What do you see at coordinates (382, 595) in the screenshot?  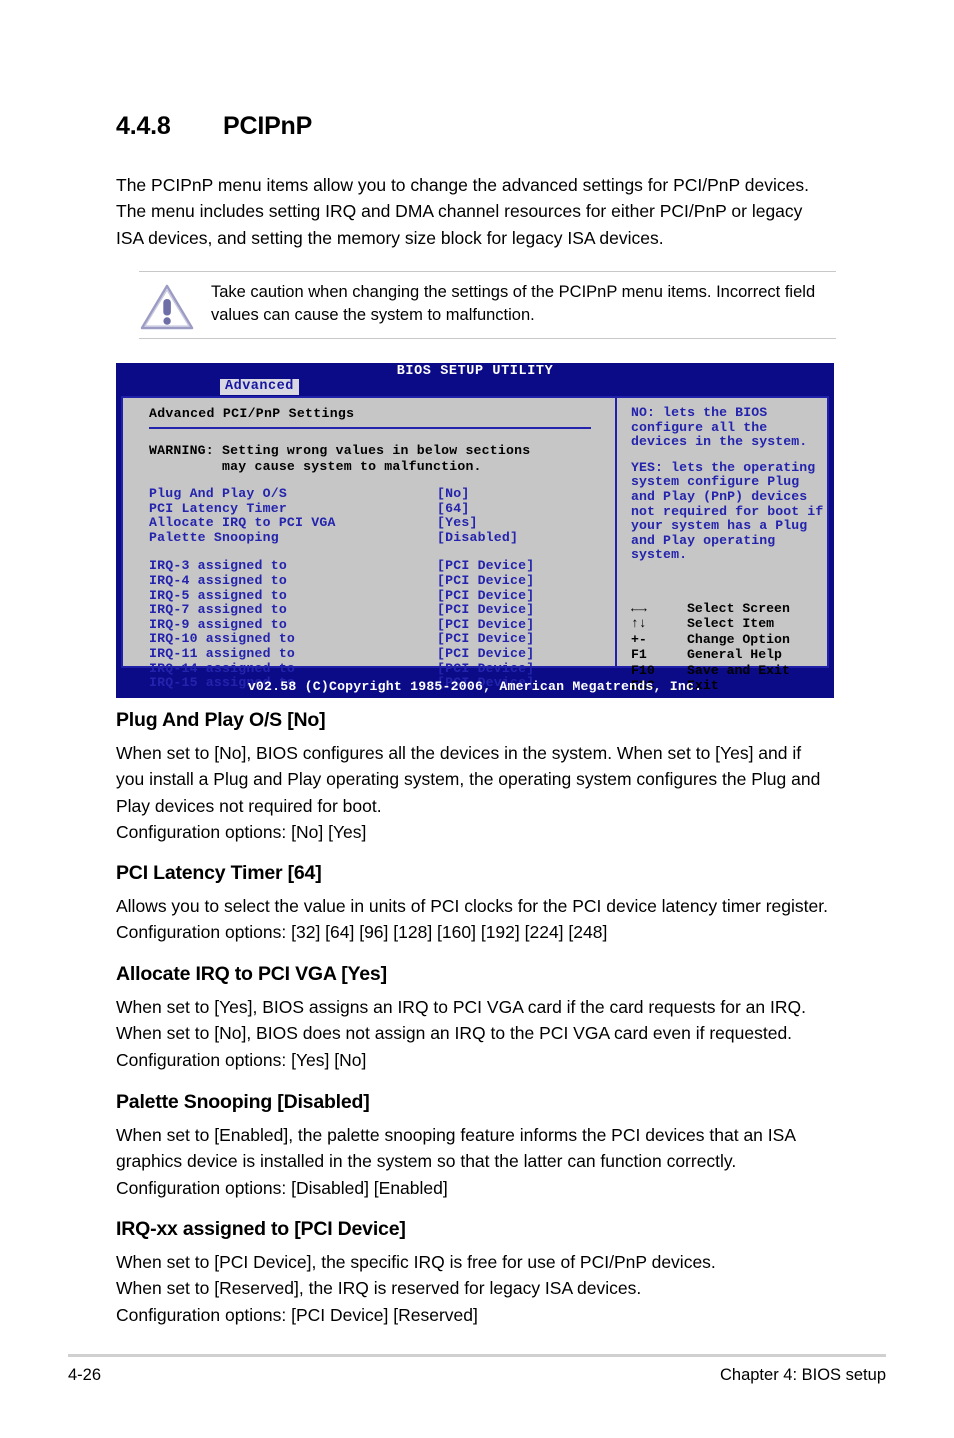 I see `bios-irq-row: IRQ-5 assigned to [PCI Device]` at bounding box center [382, 595].